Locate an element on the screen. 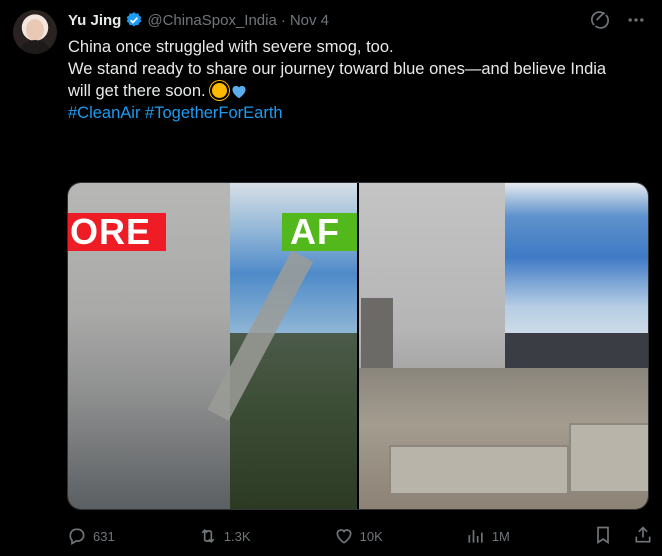 This screenshot has width=662, height=556. clear-sky-half is located at coordinates (576, 265).